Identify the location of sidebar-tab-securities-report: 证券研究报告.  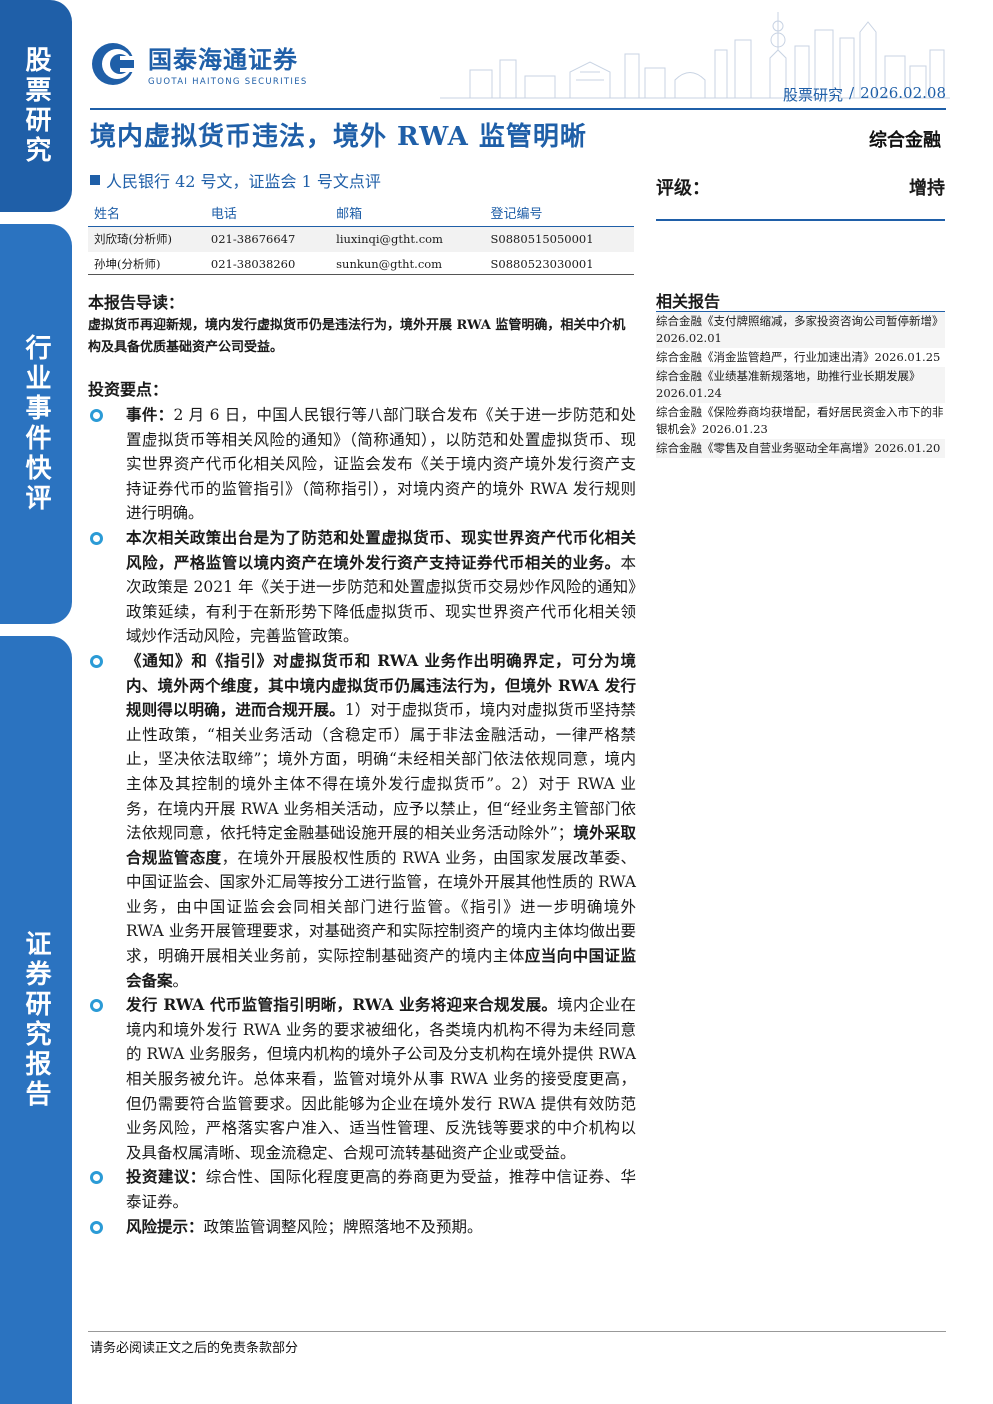
(36, 1020).